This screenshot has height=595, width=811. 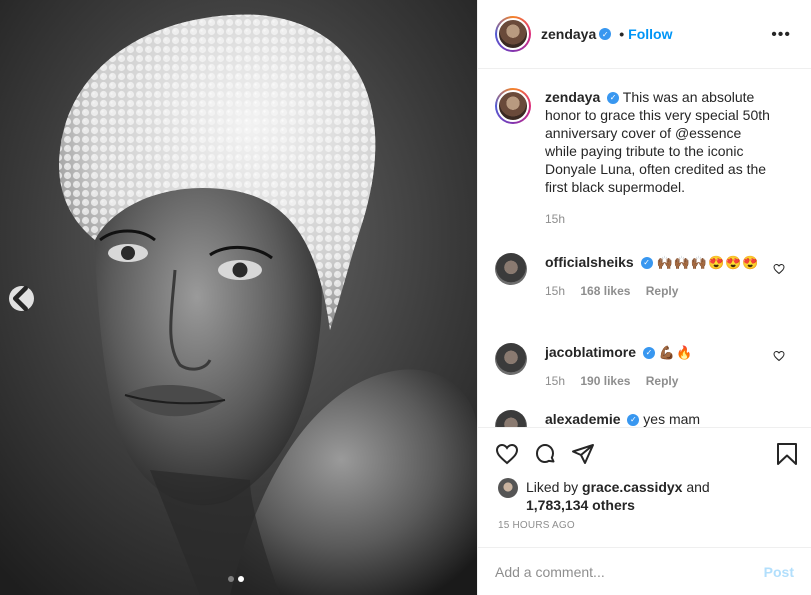 I want to click on caption-time: 15h, so click(x=555, y=219).